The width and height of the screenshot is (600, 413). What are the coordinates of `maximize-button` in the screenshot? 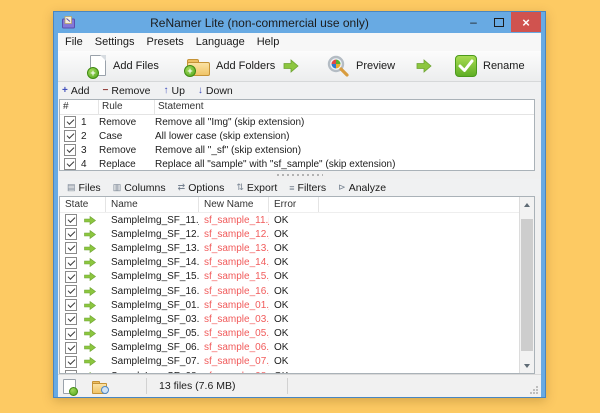 It's located at (498, 22).